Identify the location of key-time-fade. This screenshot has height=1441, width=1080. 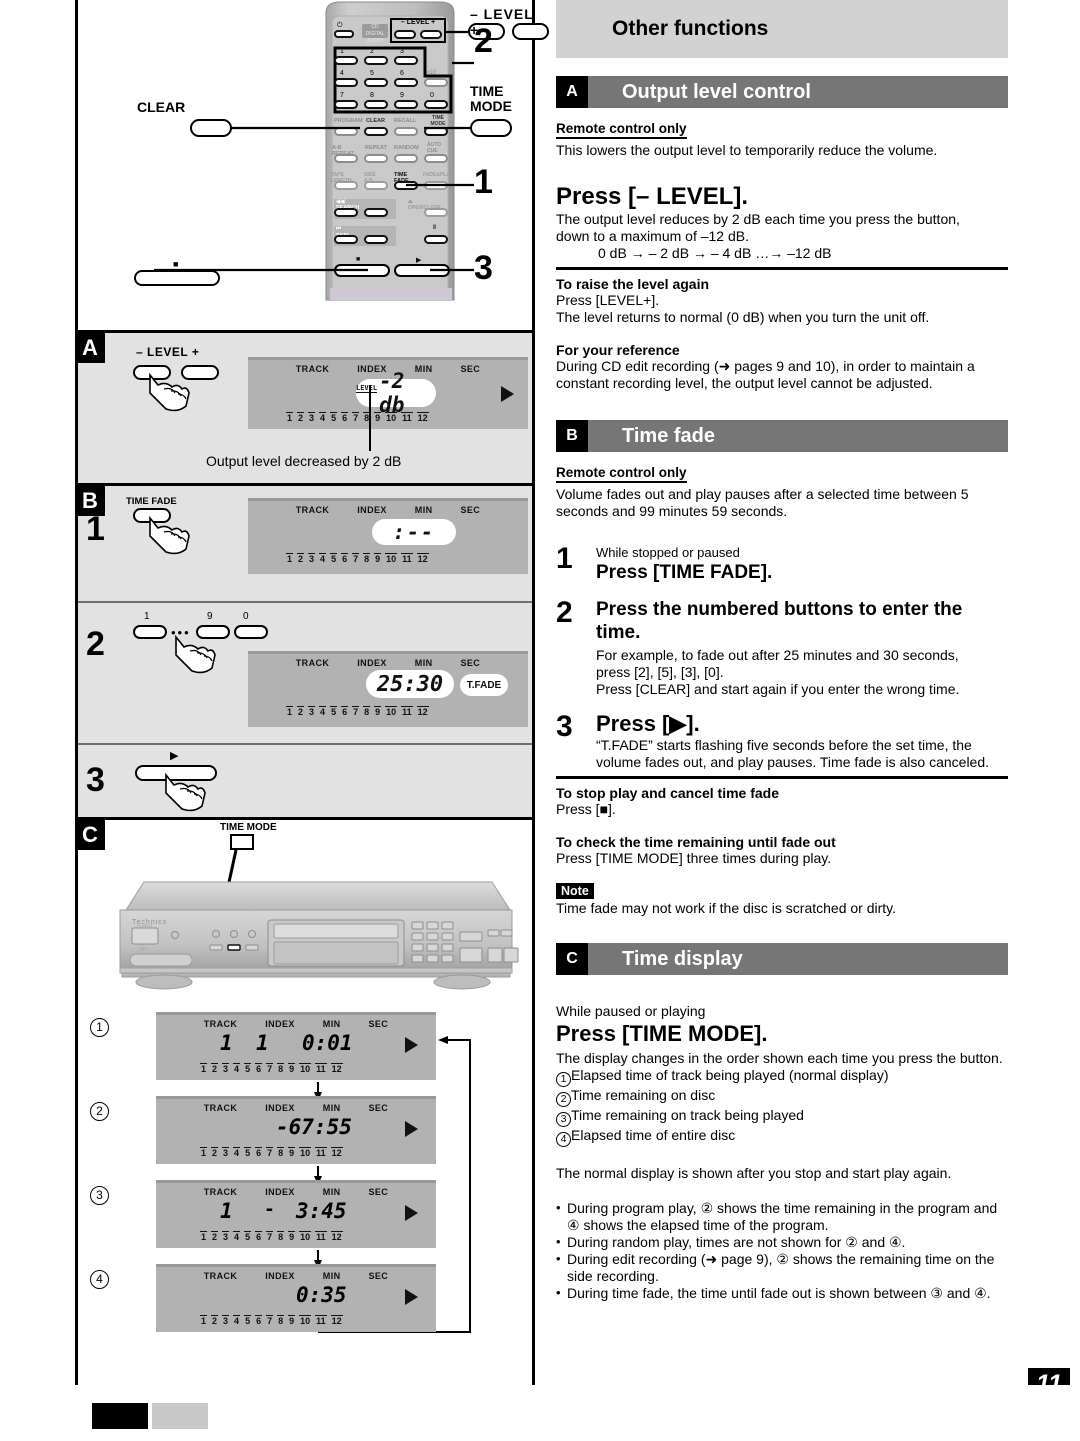
(406, 185).